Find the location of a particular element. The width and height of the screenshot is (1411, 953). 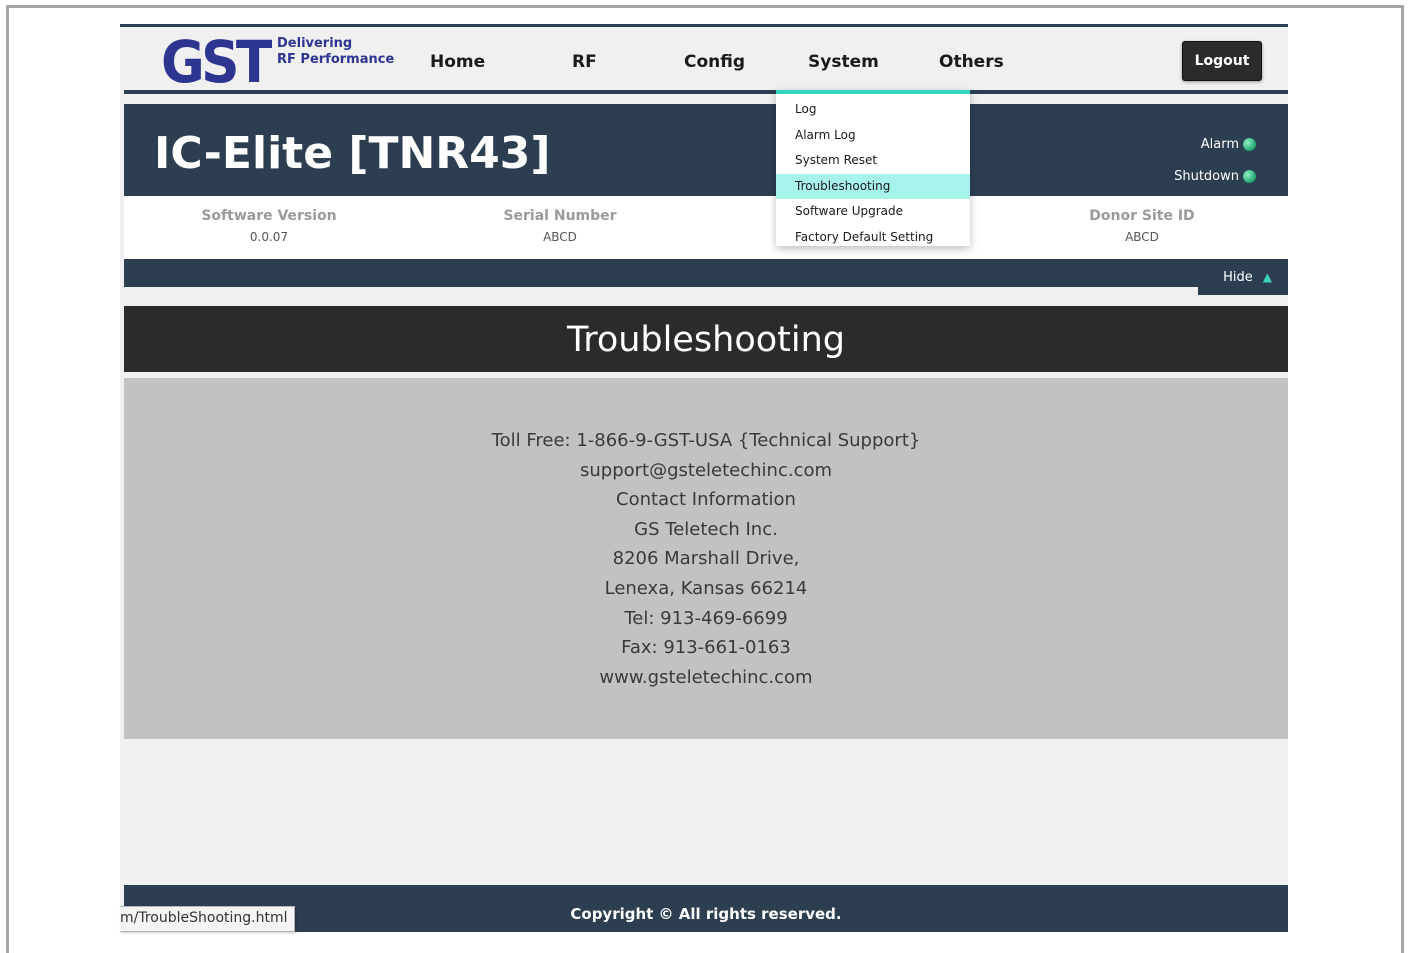

menu-item-log: Log is located at coordinates (873, 110).